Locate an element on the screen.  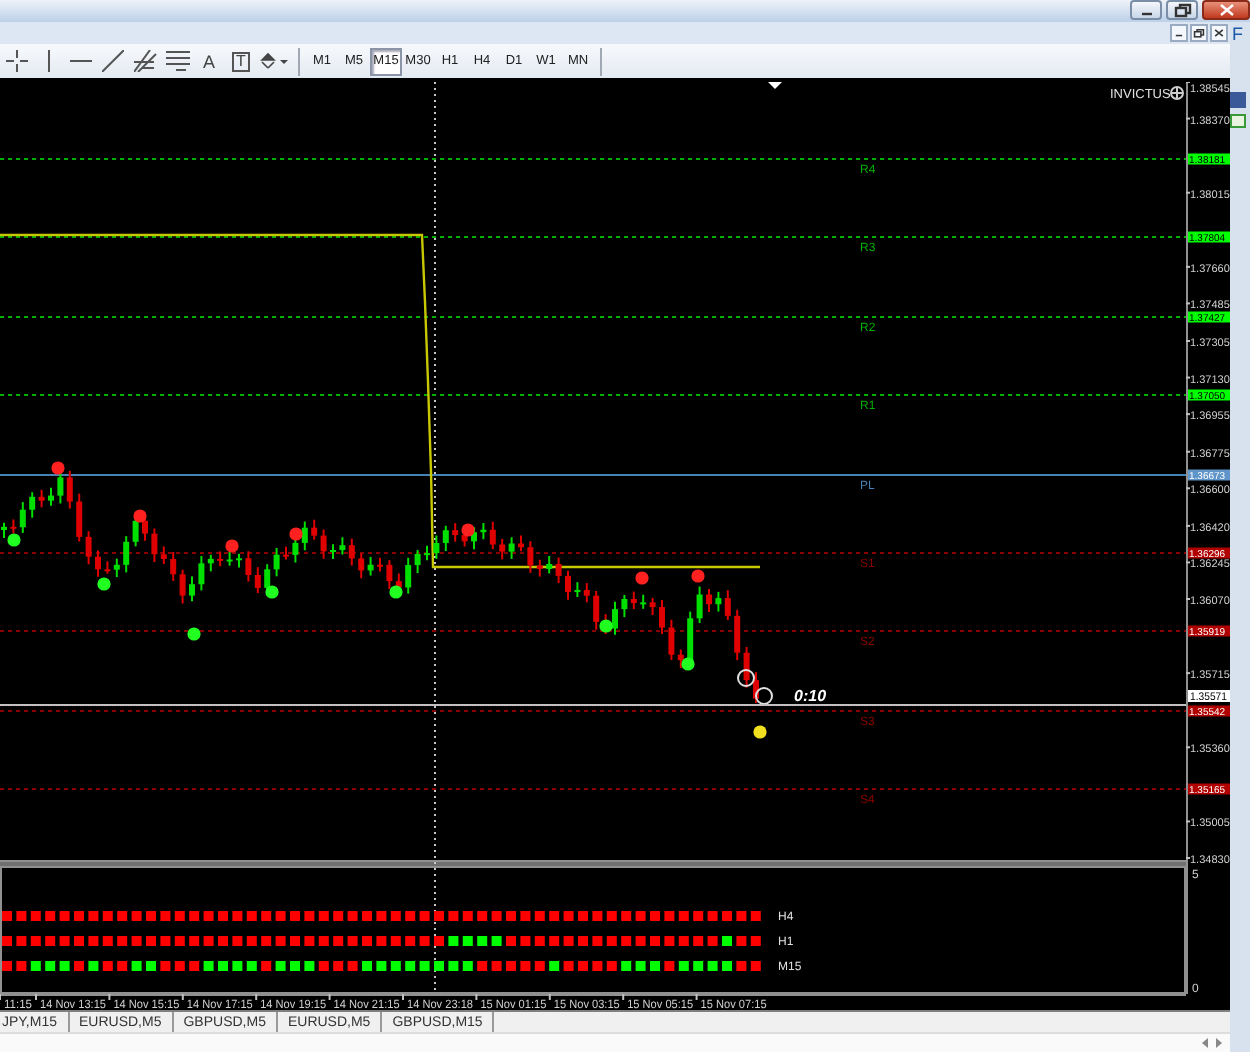
candle-timer: 0:10 is located at coordinates (810, 696).